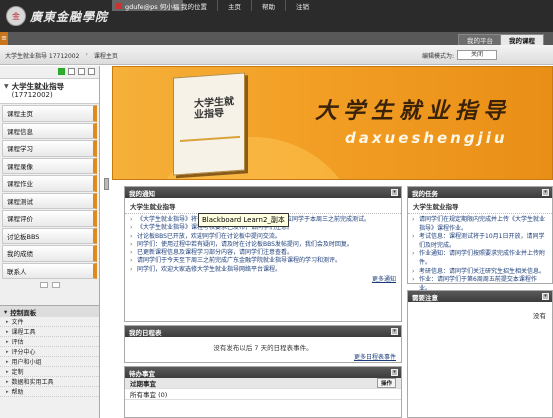  What do you see at coordinates (263, 261) in the screenshot?
I see `announcement-item: 请同学们于今天至下周三之前完成广东金融学院就业指导课程的学习和测评。` at bounding box center [263, 261].